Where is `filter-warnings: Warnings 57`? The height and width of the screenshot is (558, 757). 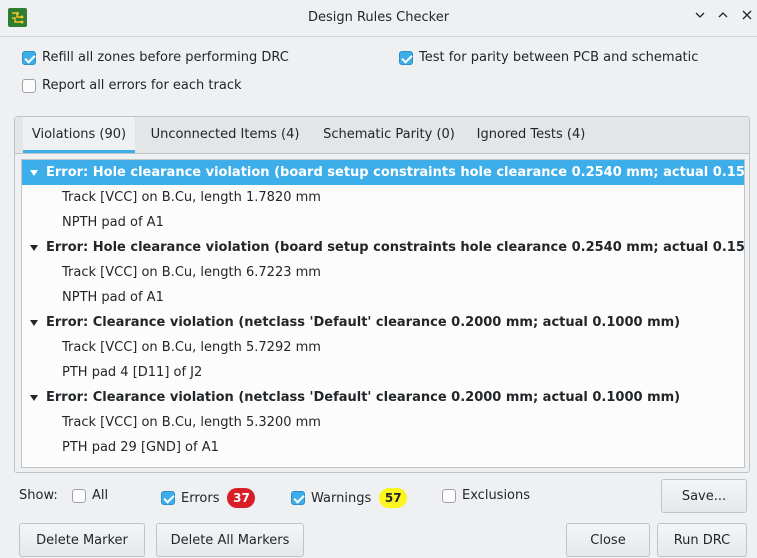
filter-warnings: Warnings 57 is located at coordinates (349, 498).